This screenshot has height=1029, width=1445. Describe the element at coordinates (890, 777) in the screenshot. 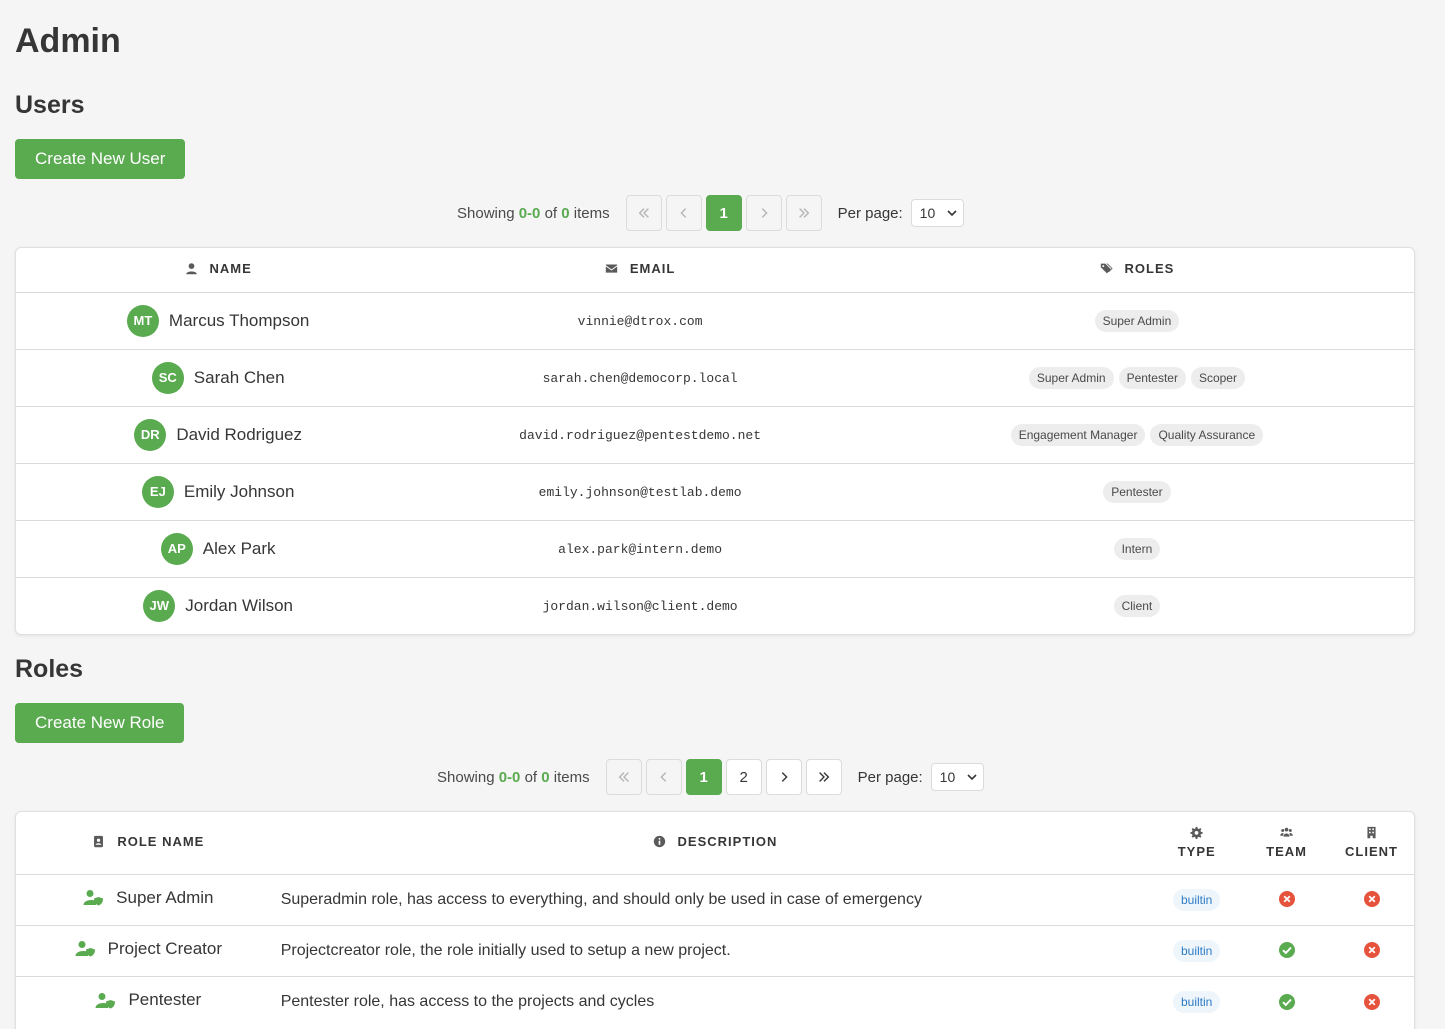

I see `roles-per-page-label: Per page:` at that location.